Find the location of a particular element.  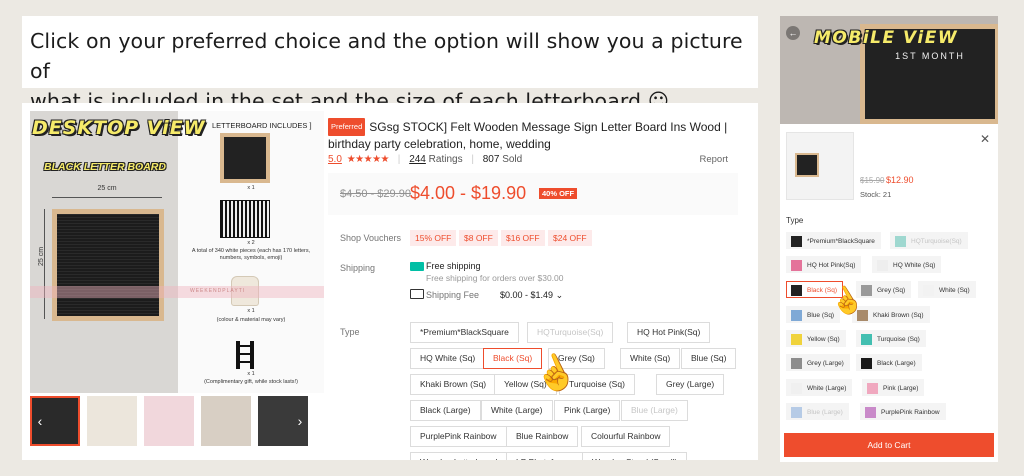

ratings-count: 244 is located at coordinates (417, 159).